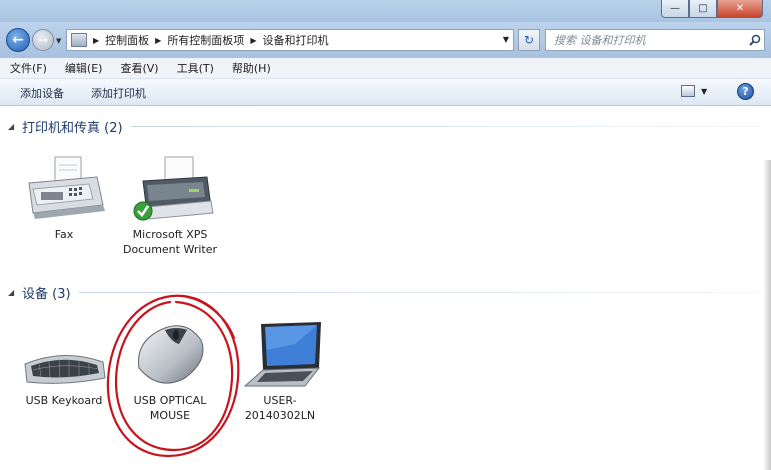 This screenshot has width=771, height=470. I want to click on back-button: ←, so click(18, 40).